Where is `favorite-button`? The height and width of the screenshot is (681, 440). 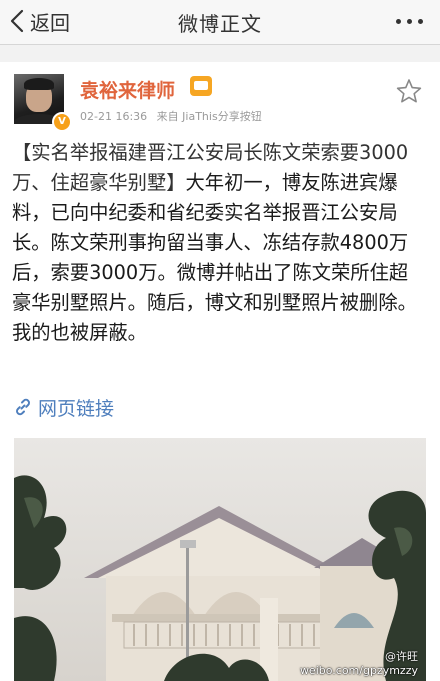
favorite-button is located at coordinates (409, 91).